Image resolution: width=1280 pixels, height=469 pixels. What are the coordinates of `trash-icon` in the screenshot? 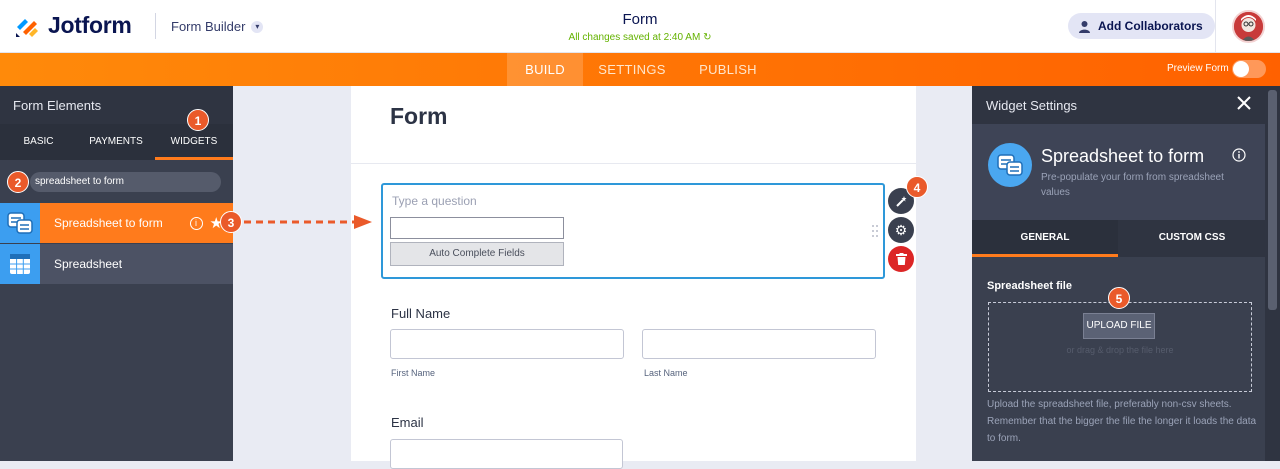 It's located at (901, 259).